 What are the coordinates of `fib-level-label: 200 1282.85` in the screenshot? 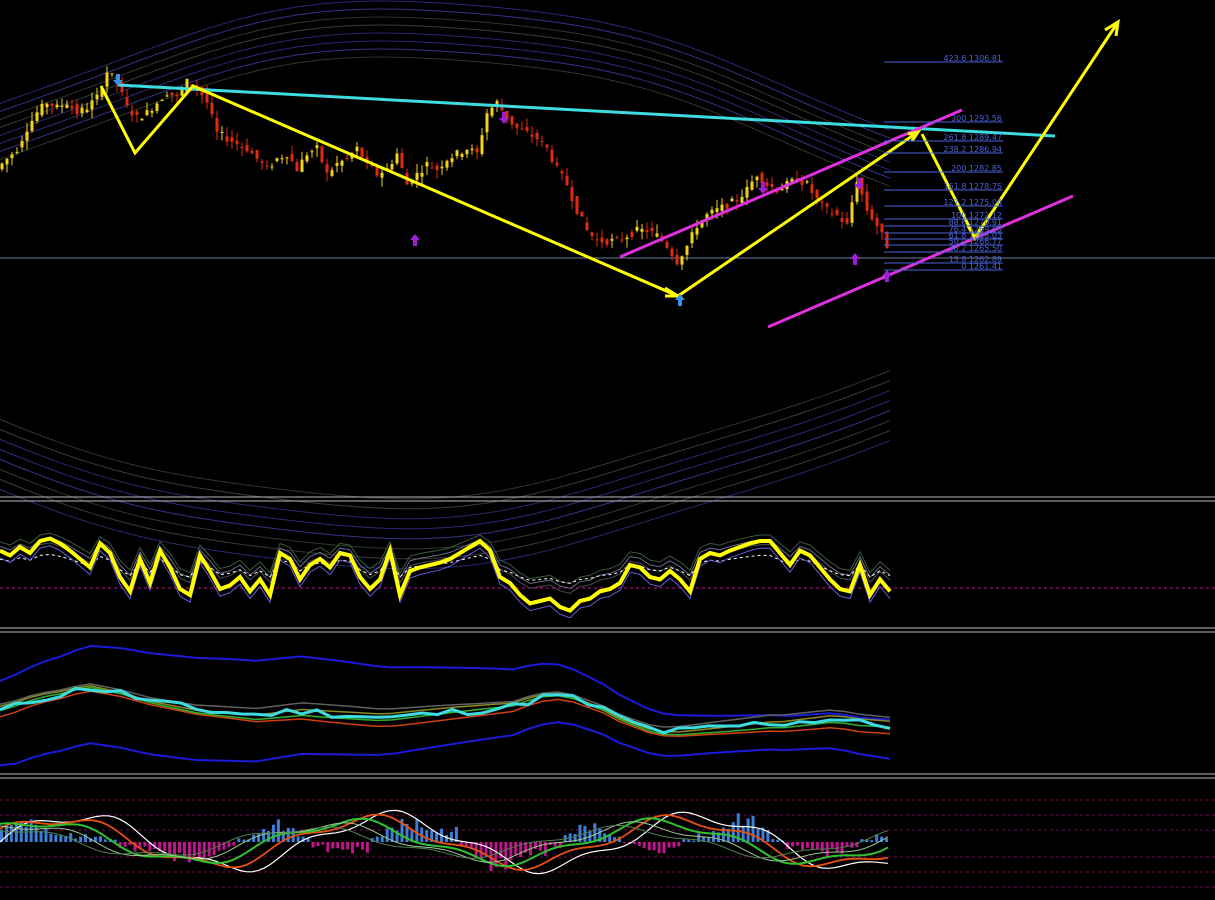 It's located at (976, 168).